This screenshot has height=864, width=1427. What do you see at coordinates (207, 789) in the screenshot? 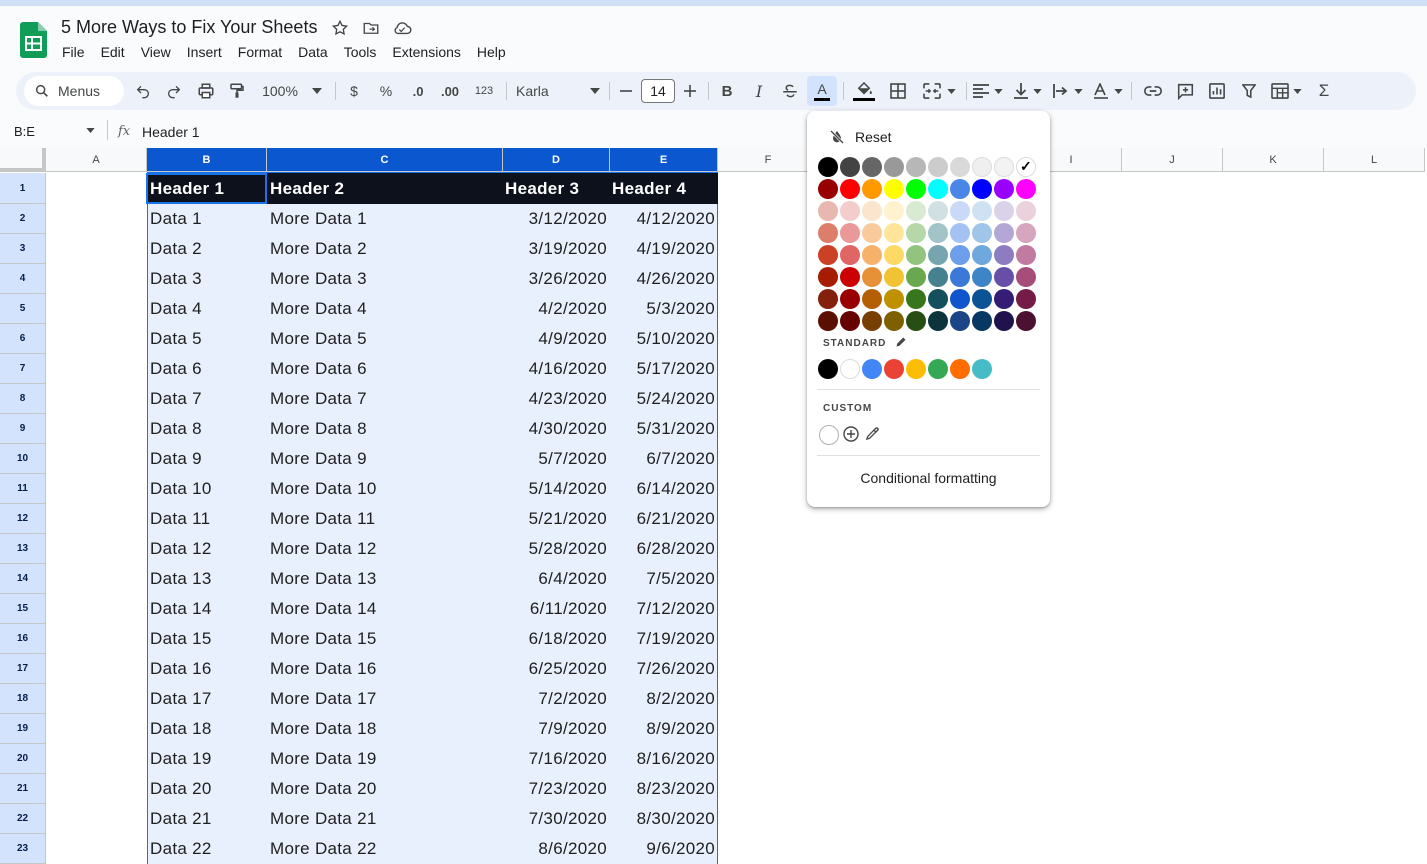
I see `data-cell: Data 20` at bounding box center [207, 789].